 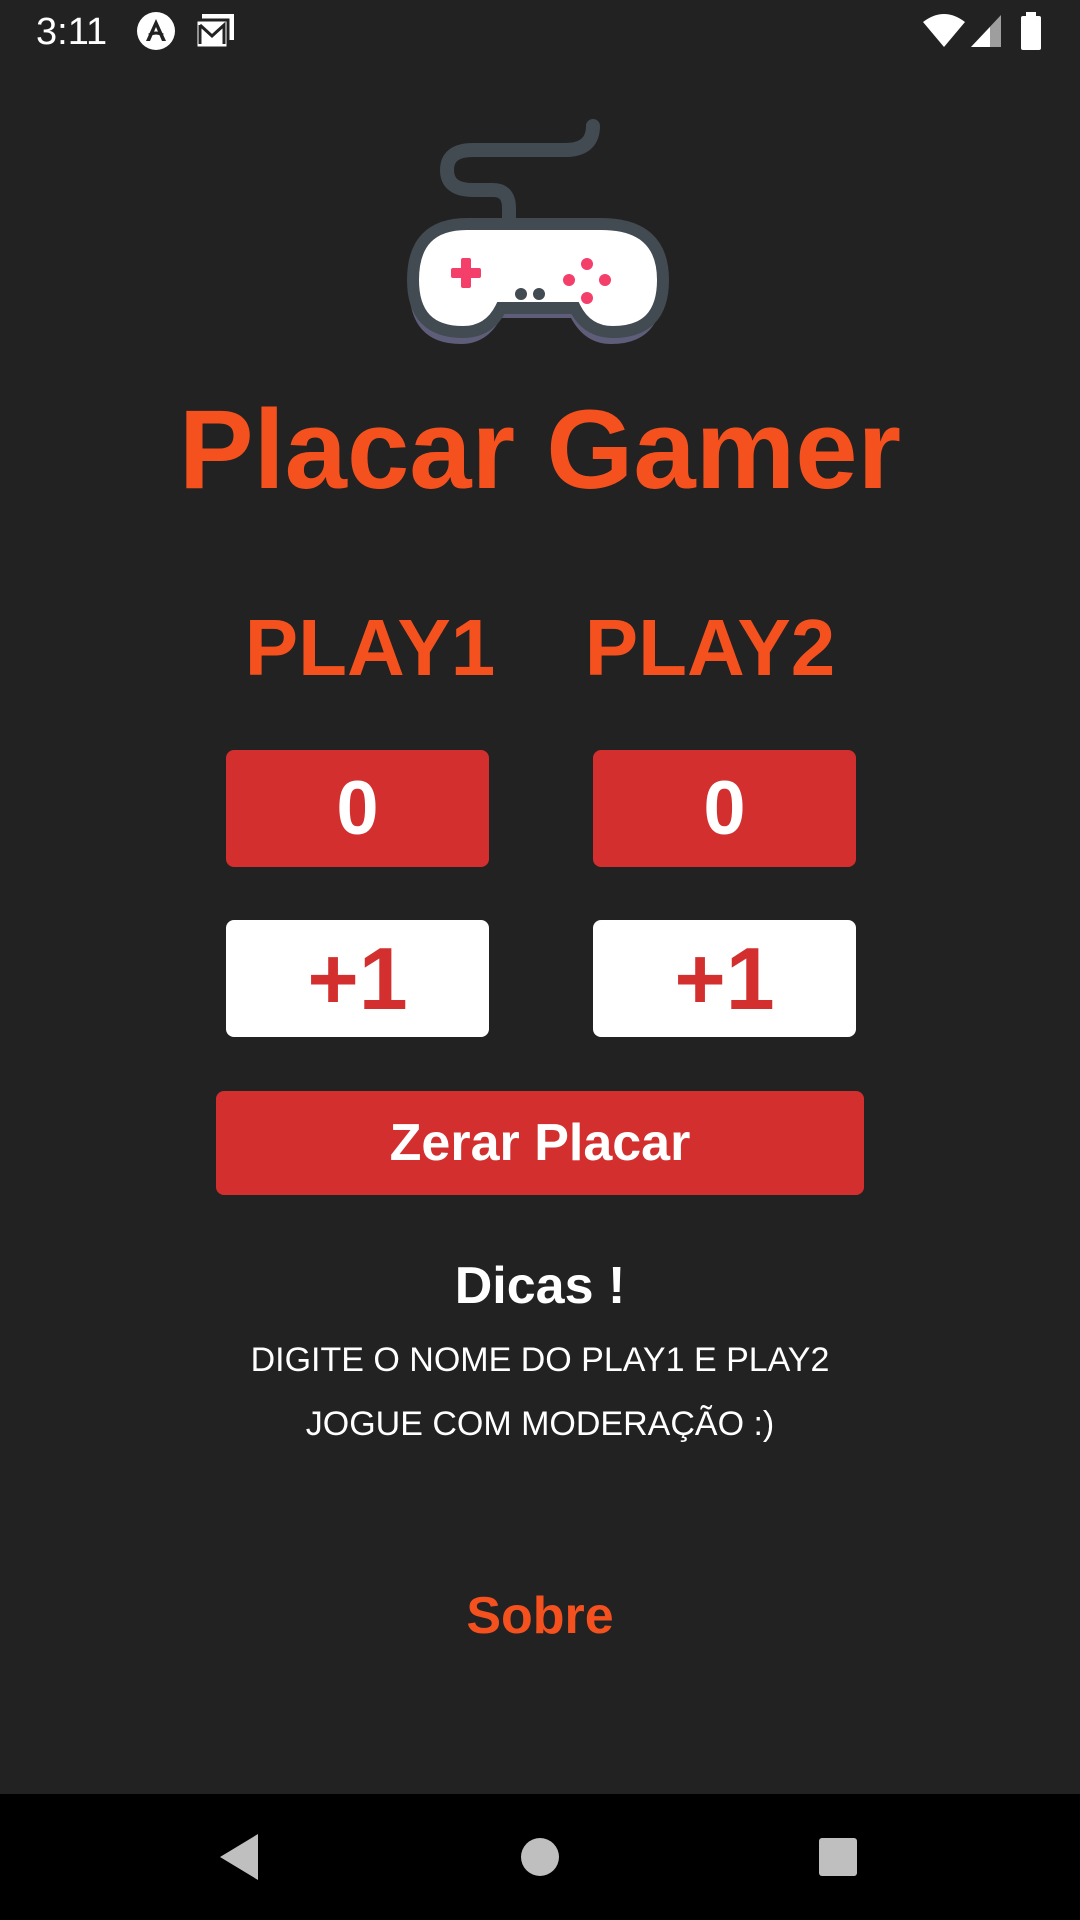 What do you see at coordinates (540, 1286) in the screenshot?
I see `tips-title: Dicas !` at bounding box center [540, 1286].